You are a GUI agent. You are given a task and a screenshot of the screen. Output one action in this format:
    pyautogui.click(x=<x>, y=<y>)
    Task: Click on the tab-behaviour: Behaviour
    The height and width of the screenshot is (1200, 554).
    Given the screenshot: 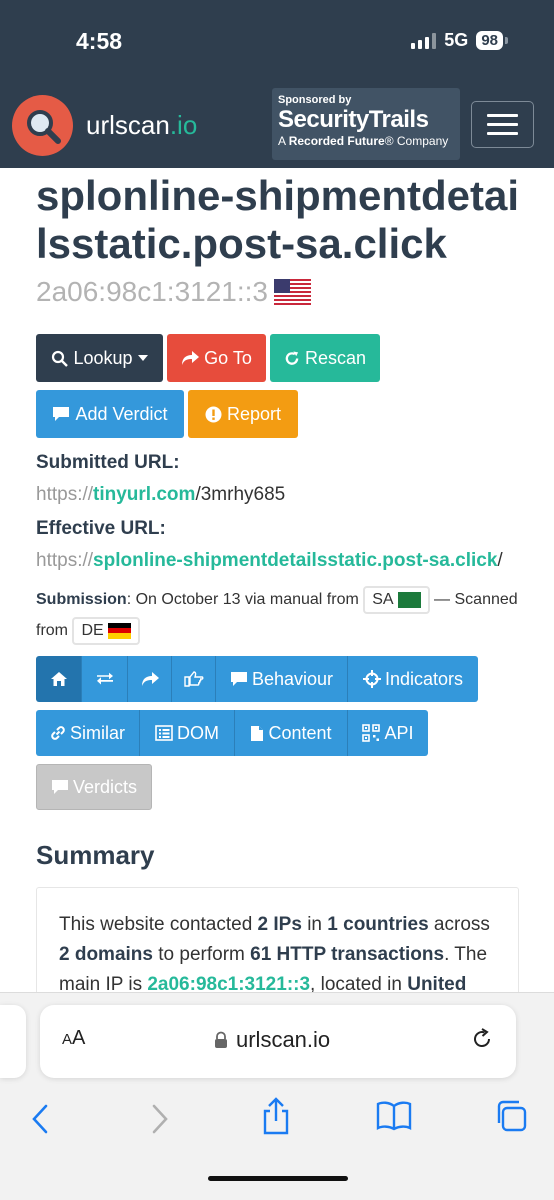 What is the action you would take?
    pyautogui.click(x=282, y=679)
    